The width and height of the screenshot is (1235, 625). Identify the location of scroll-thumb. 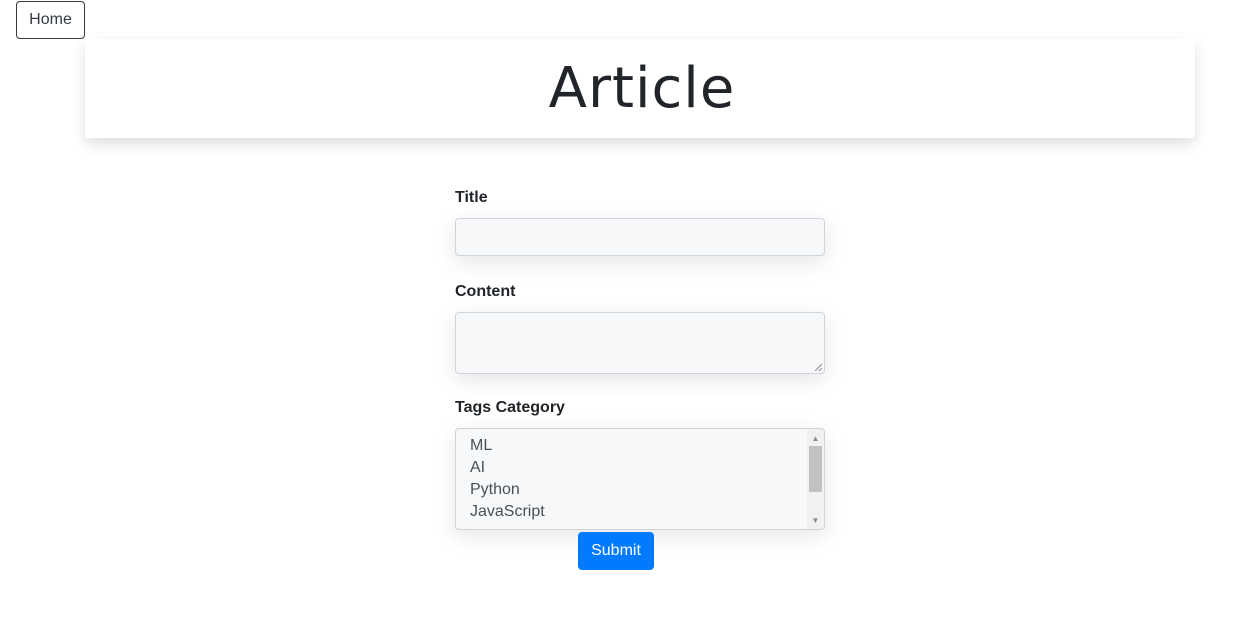
(815, 469).